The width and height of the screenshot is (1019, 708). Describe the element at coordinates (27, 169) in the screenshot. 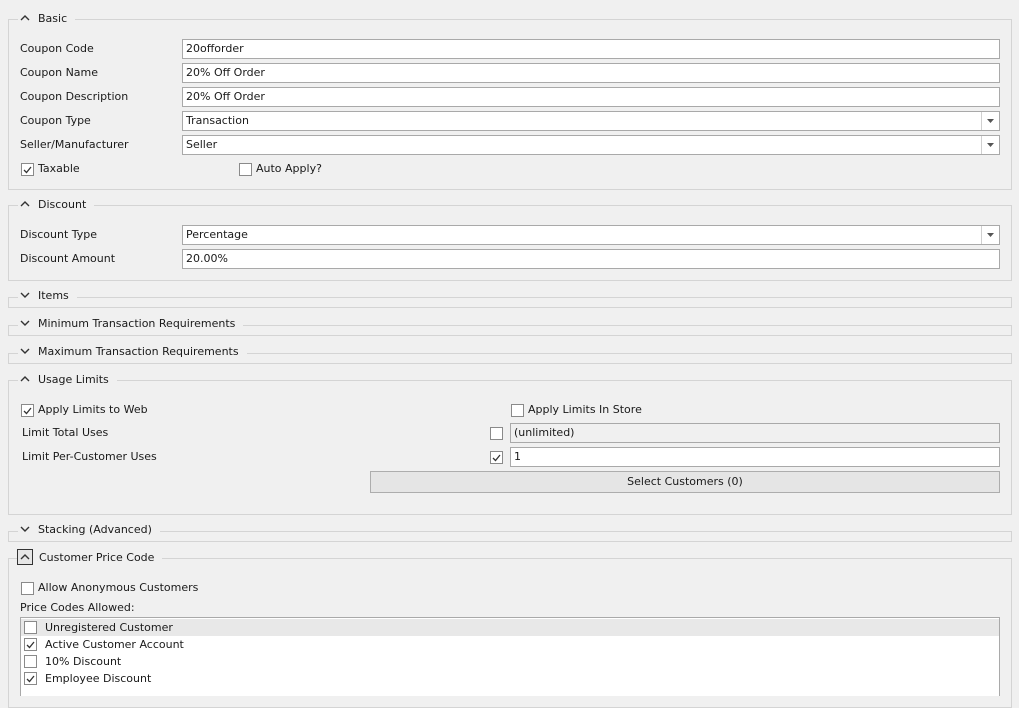

I see `taxable-checkbox` at that location.